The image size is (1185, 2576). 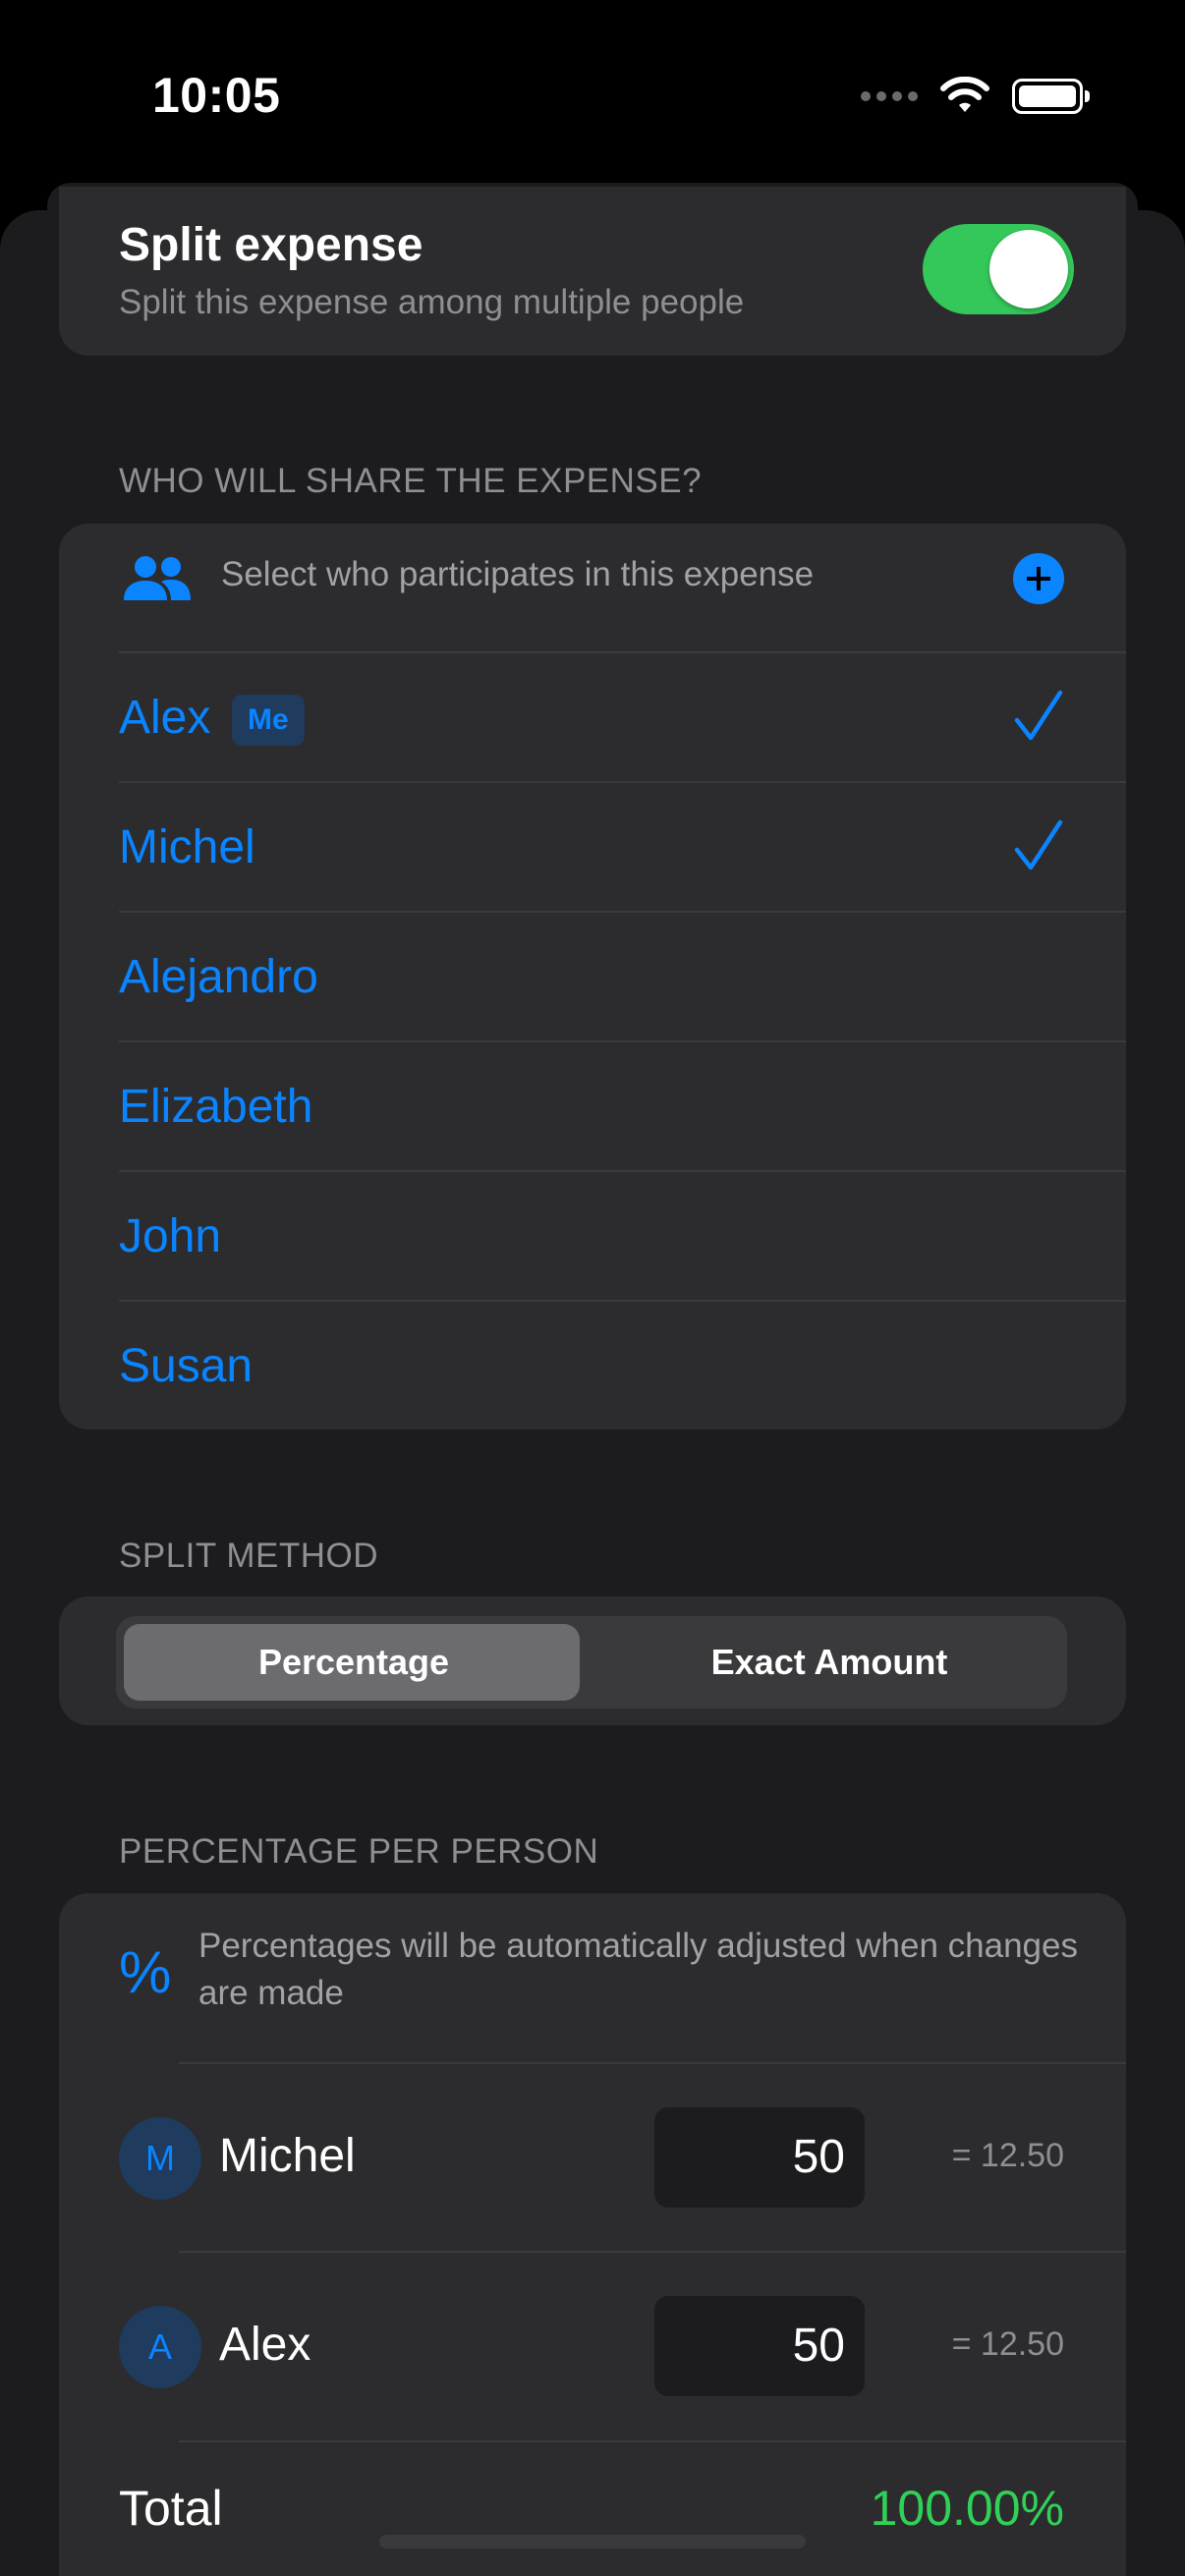 I want to click on battery-icon, so click(x=1051, y=96).